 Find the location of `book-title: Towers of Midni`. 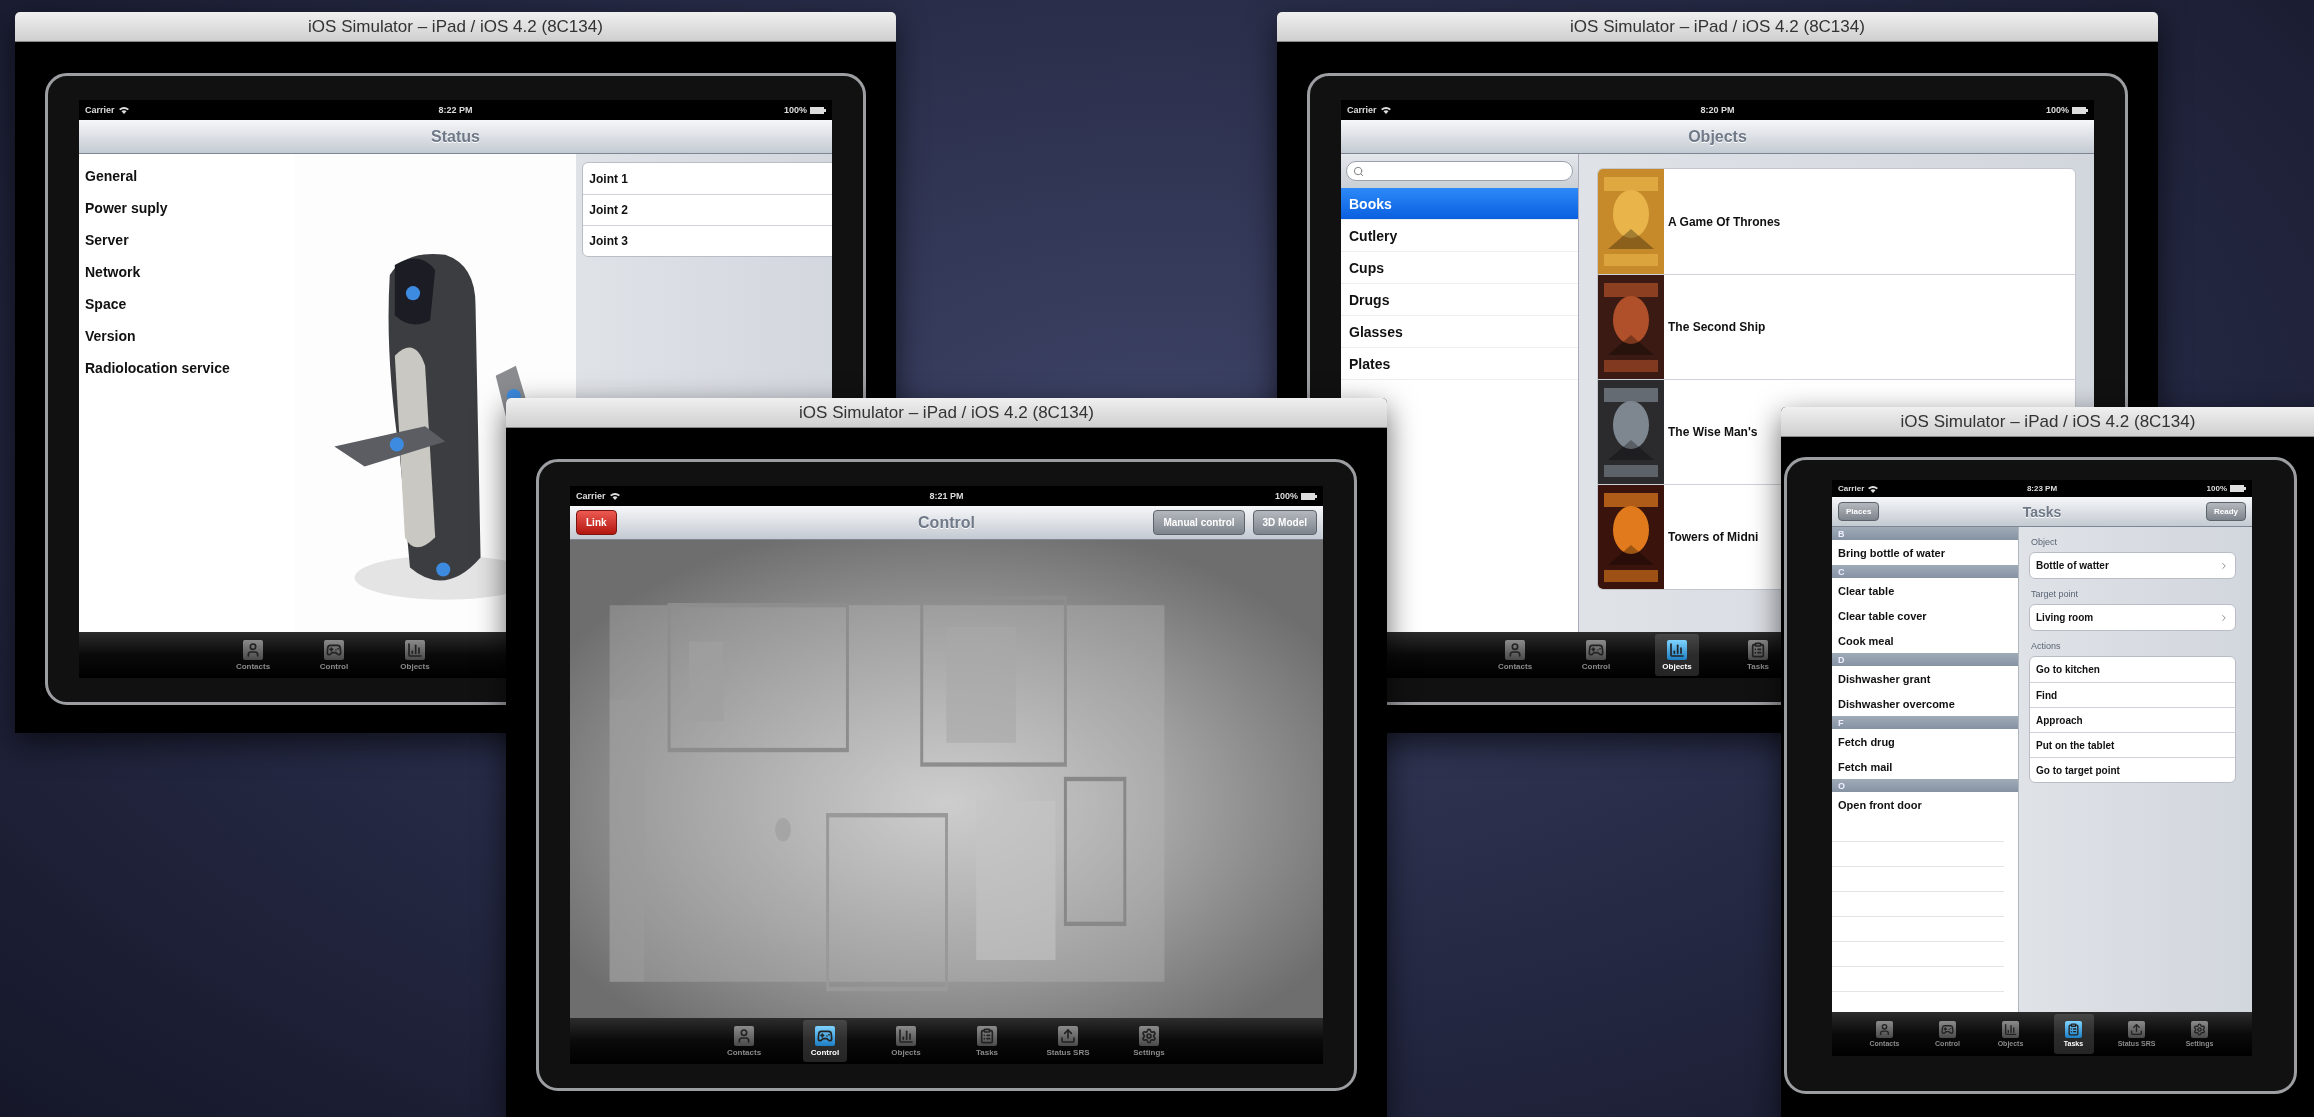

book-title: Towers of Midni is located at coordinates (1713, 537).